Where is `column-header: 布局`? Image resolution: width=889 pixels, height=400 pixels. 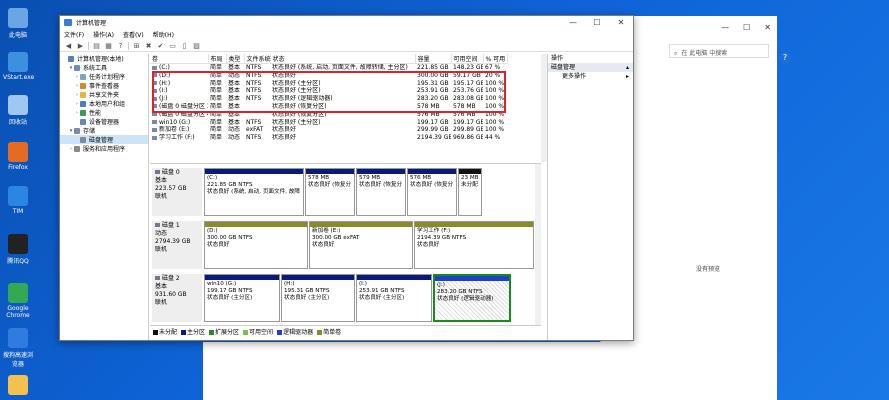 column-header: 布局 is located at coordinates (217, 59).